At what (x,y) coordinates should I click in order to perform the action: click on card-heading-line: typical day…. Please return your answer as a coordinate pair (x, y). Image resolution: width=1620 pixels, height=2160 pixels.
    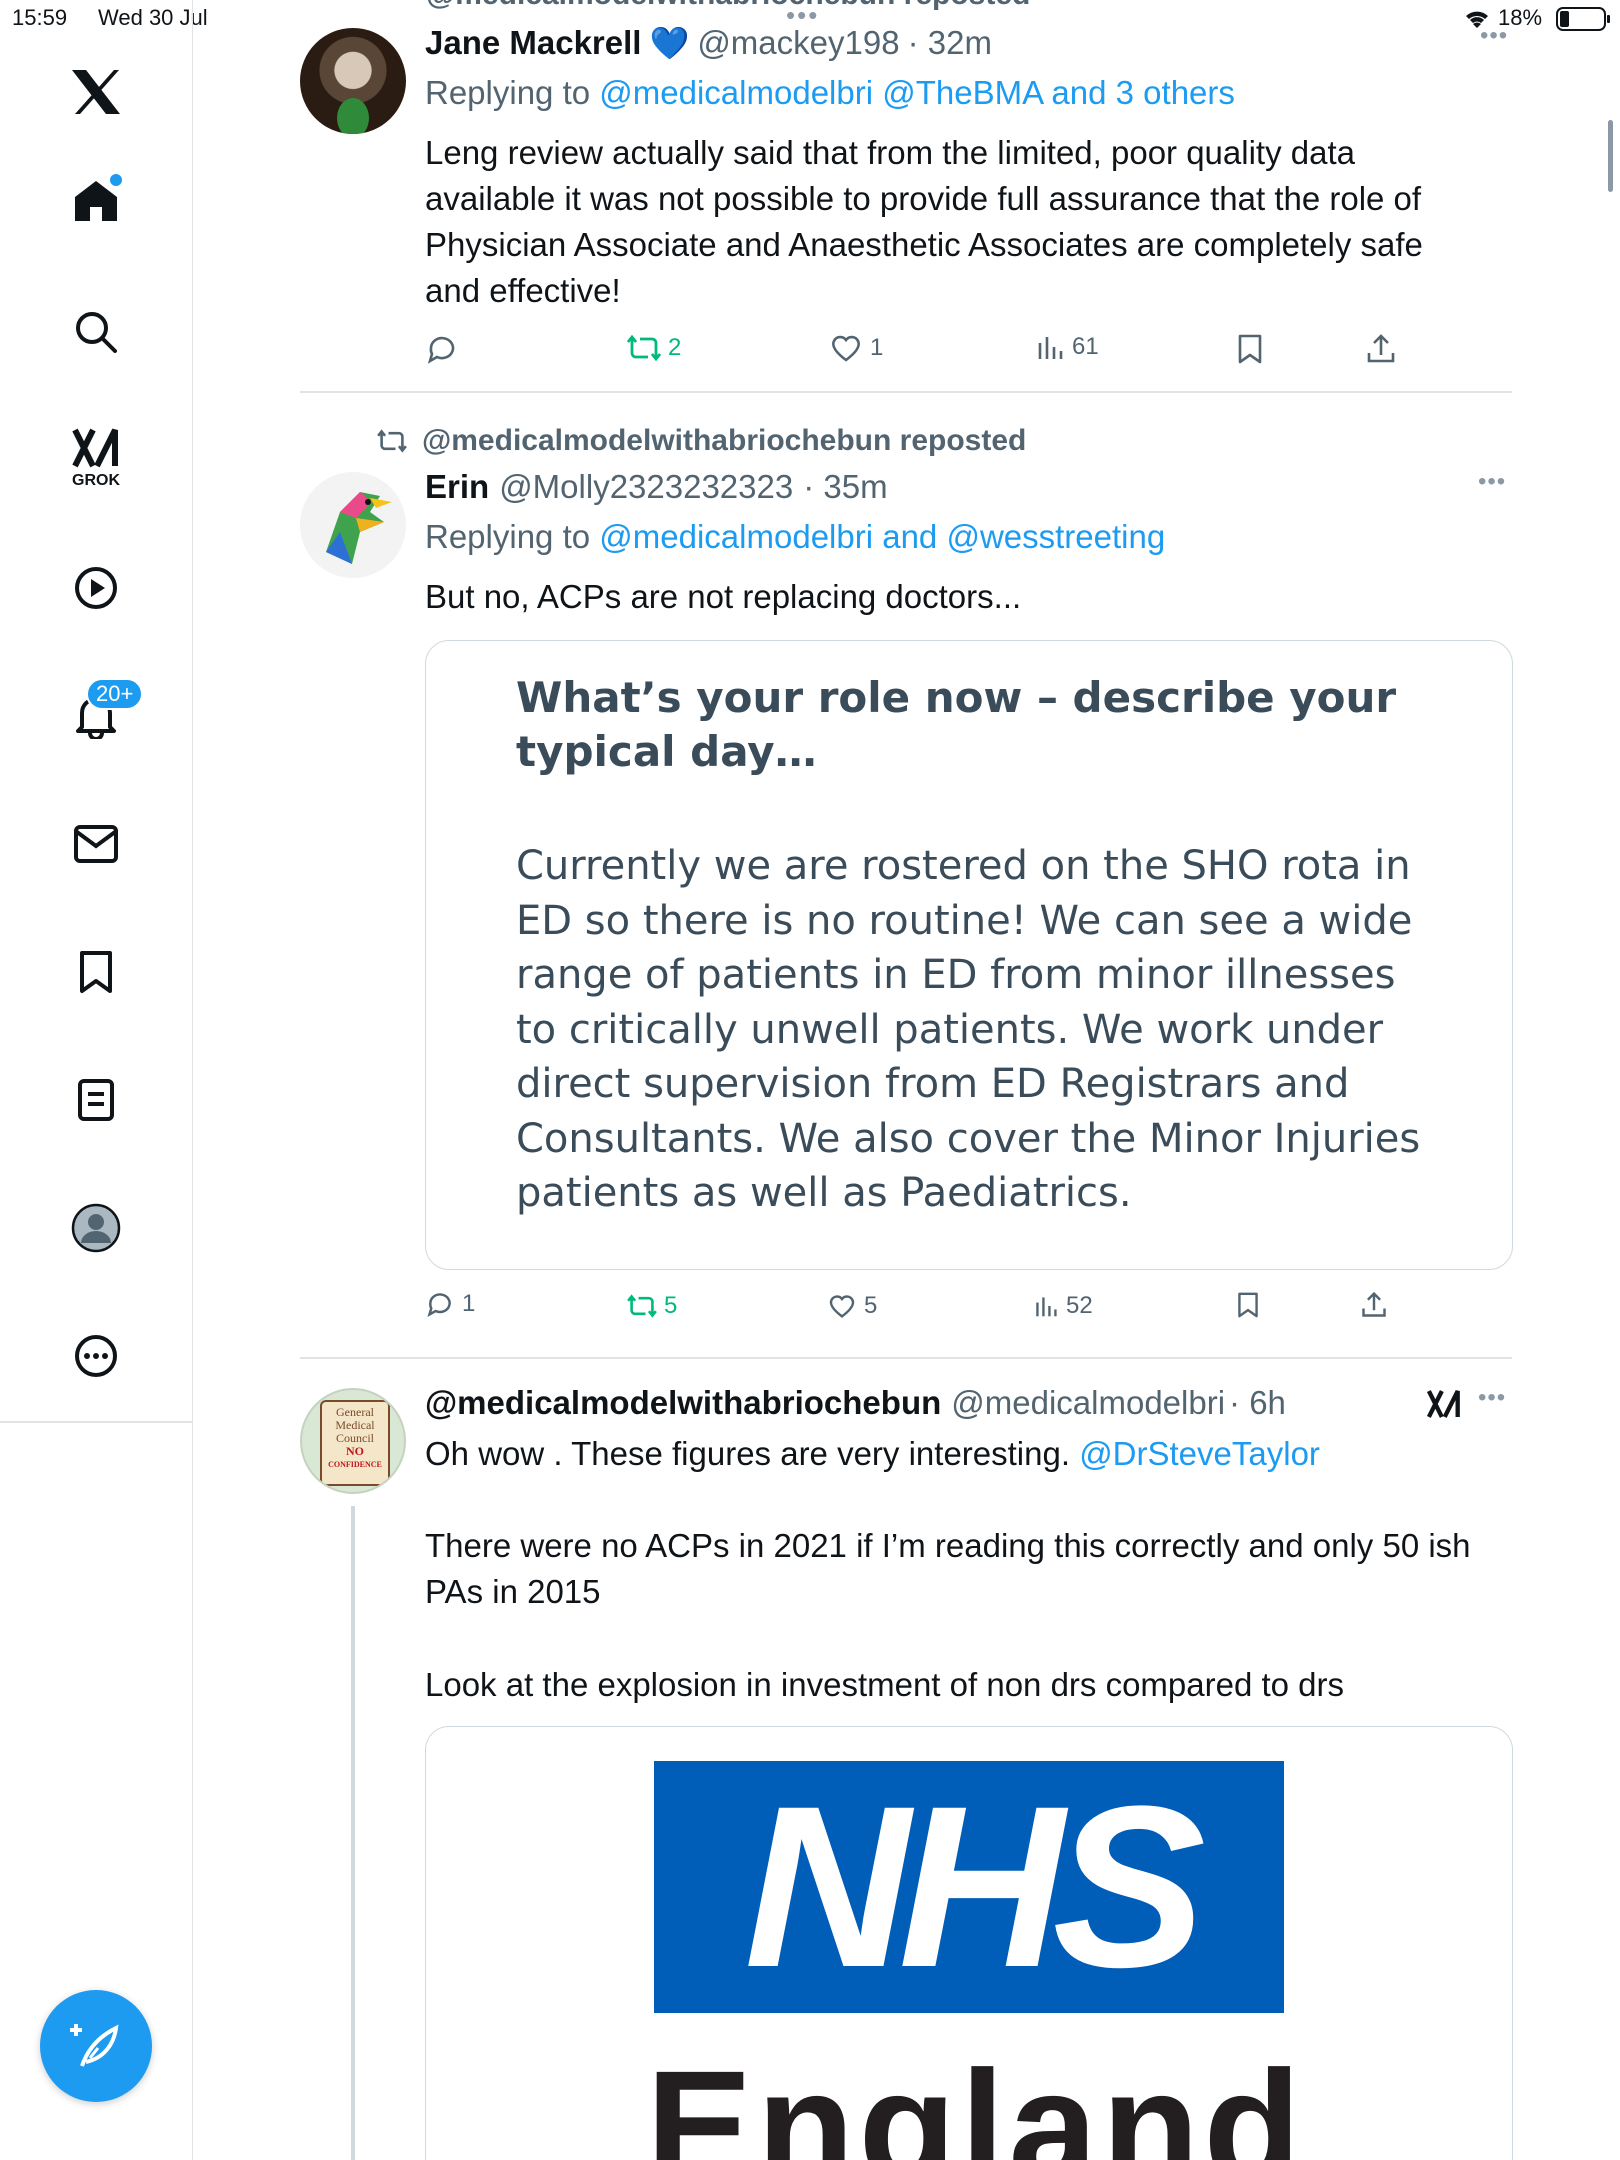
    Looking at the image, I should click on (666, 751).